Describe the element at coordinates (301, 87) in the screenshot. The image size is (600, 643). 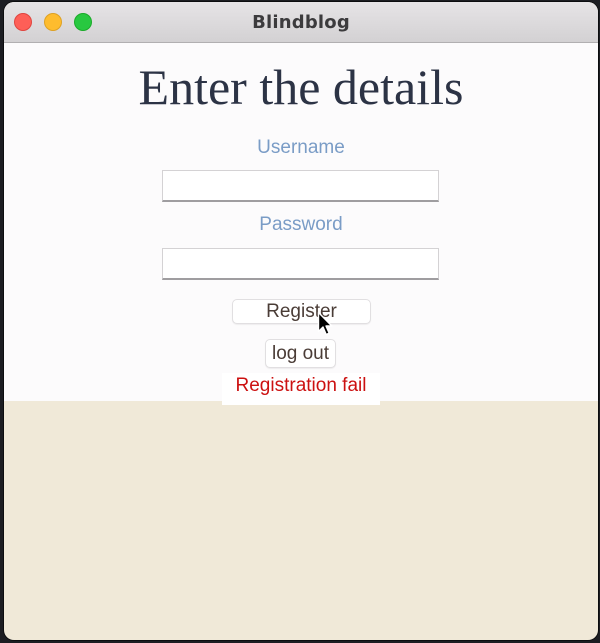
I see `page-title: Enter the details` at that location.